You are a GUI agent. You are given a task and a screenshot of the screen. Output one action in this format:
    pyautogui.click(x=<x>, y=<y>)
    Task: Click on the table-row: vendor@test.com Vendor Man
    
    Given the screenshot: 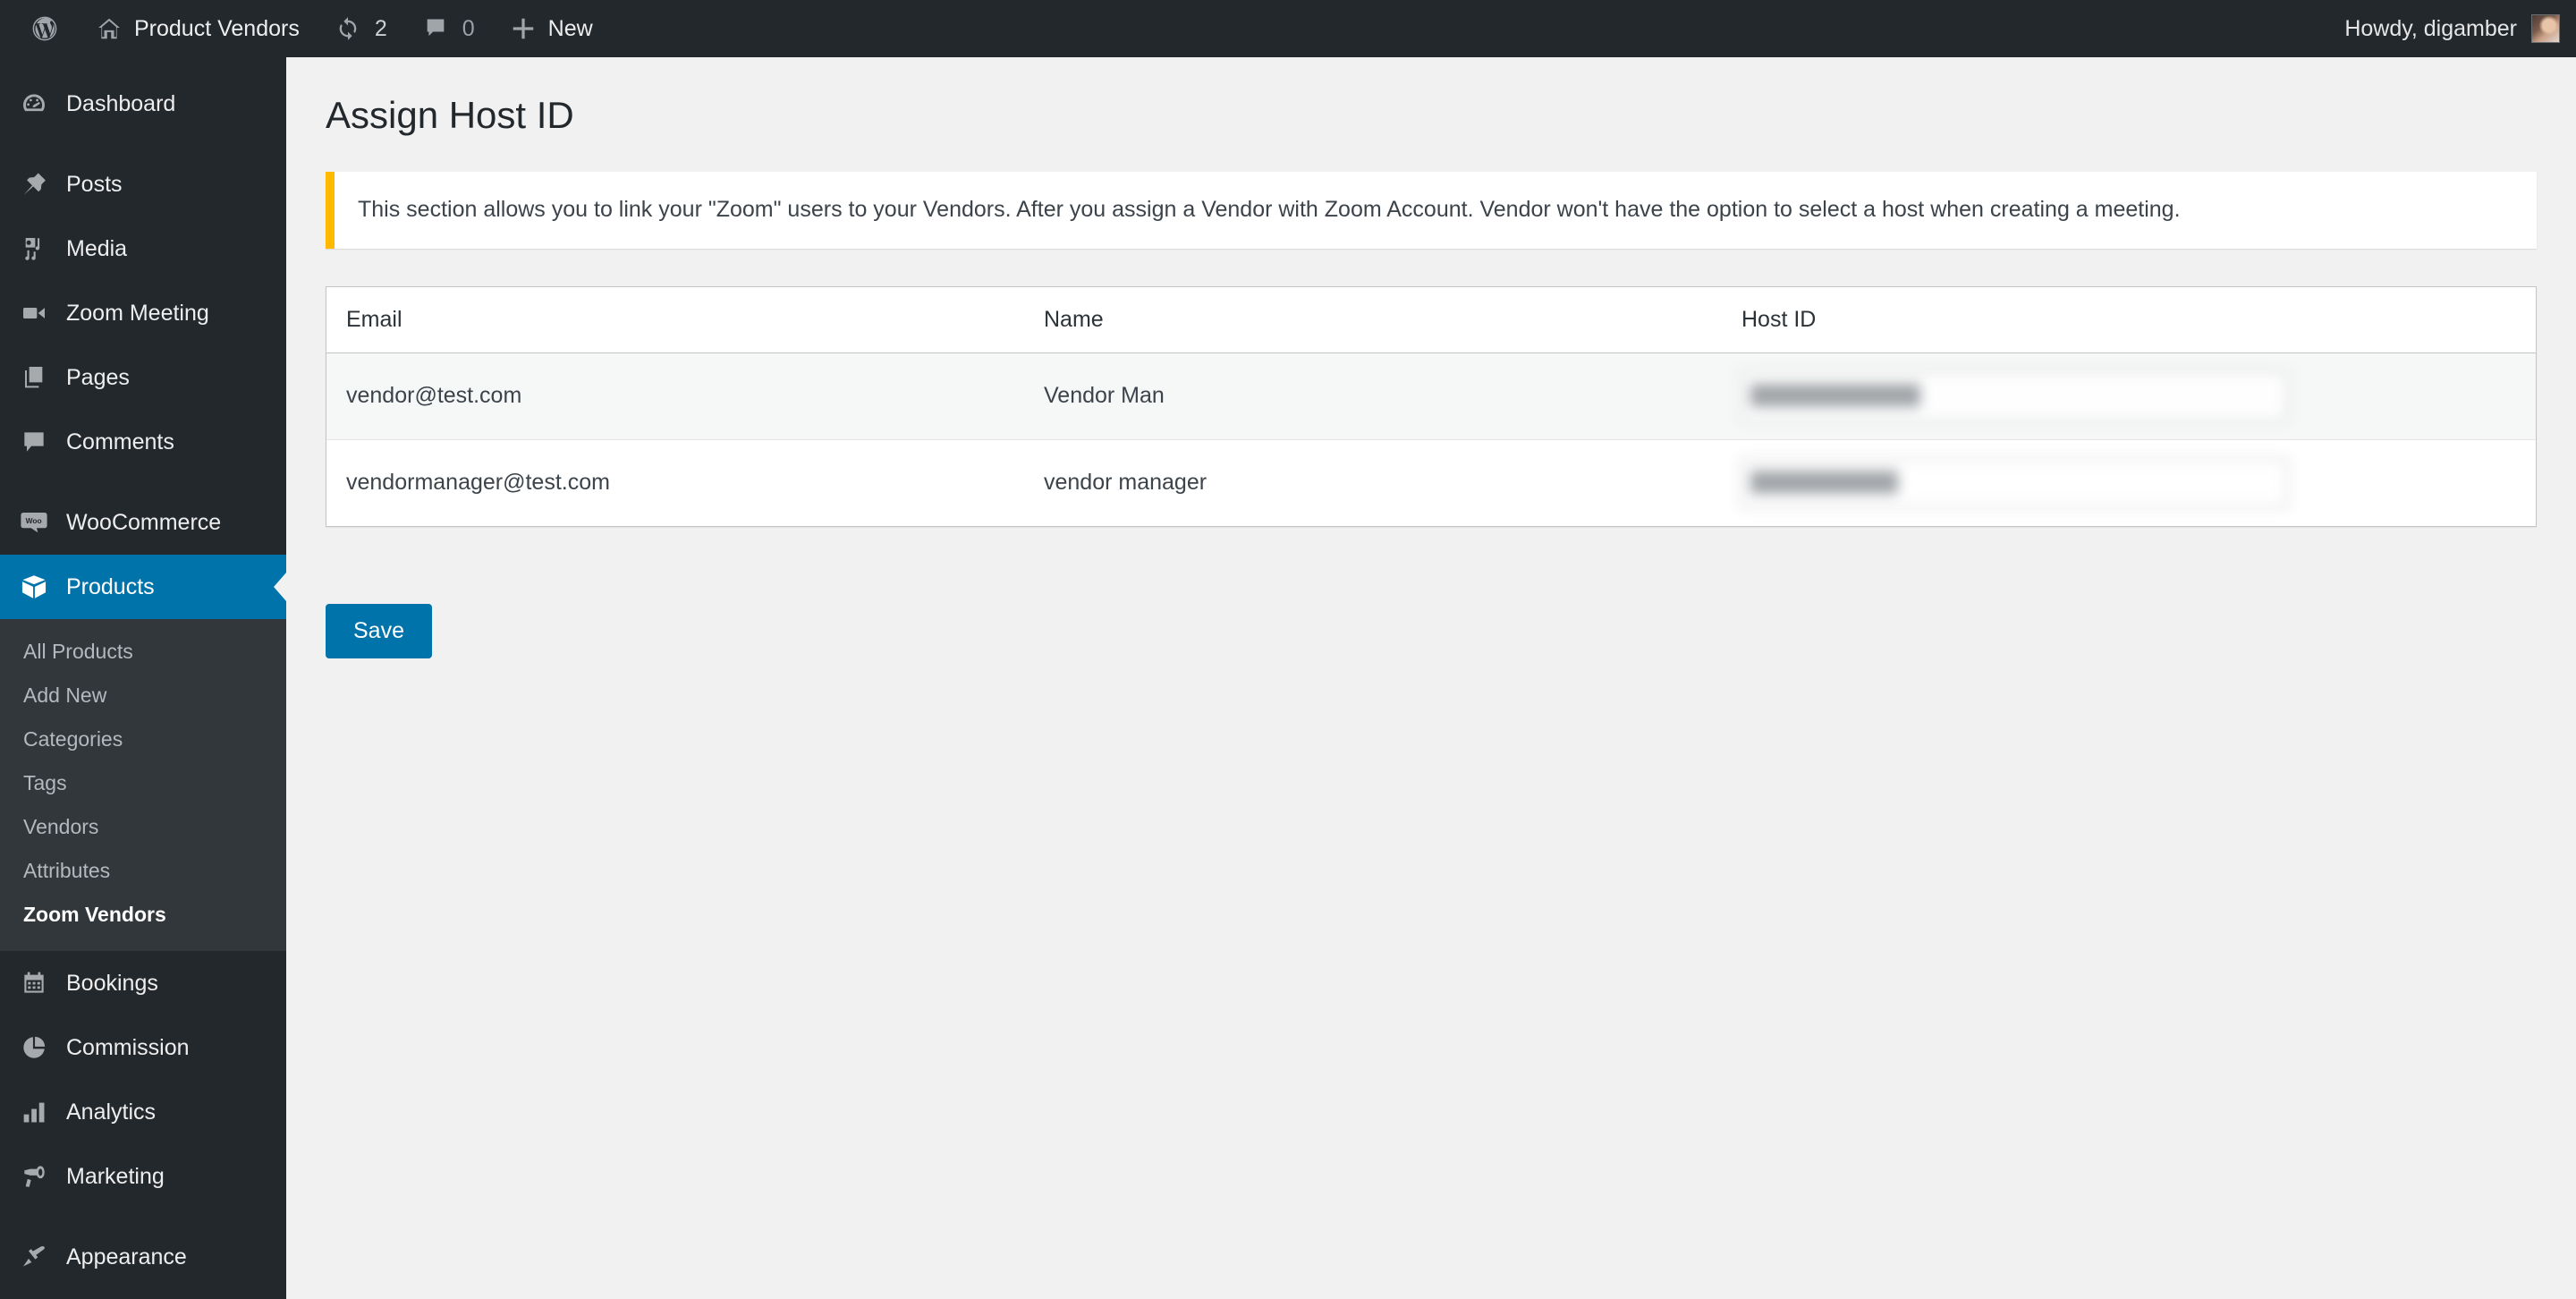 What is the action you would take?
    pyautogui.click(x=1431, y=396)
    